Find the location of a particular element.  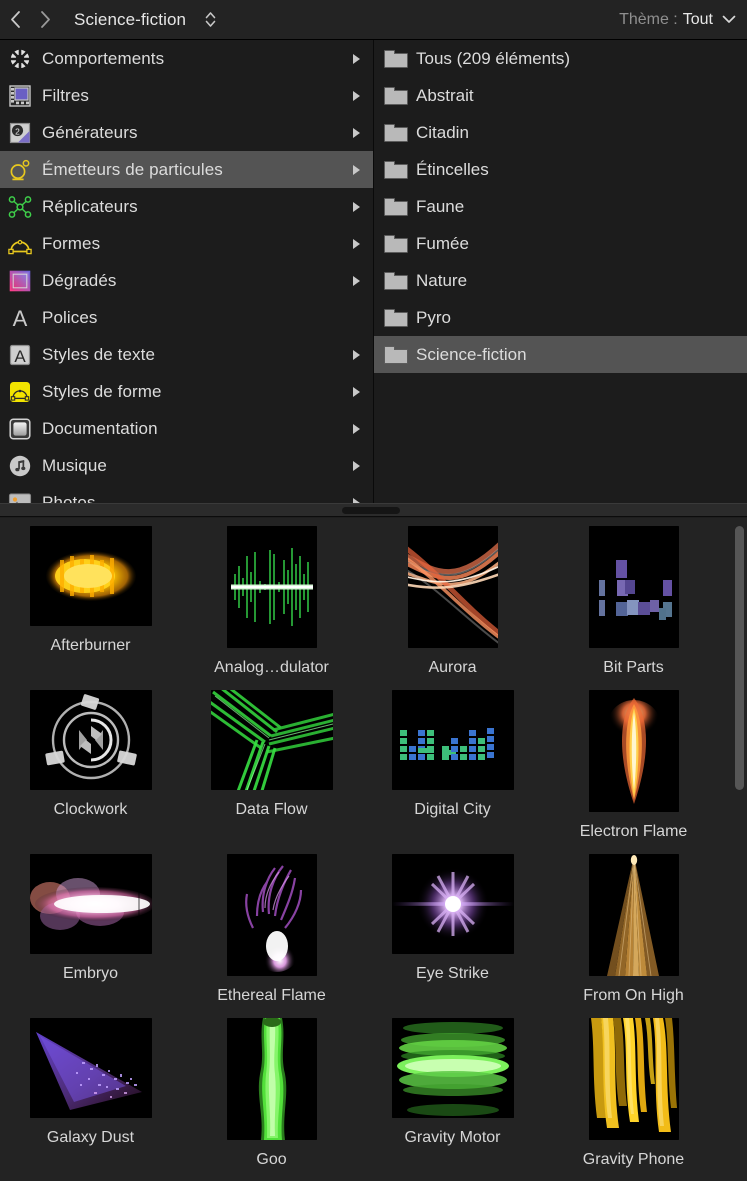

documentation-icon is located at coordinates (20, 429).